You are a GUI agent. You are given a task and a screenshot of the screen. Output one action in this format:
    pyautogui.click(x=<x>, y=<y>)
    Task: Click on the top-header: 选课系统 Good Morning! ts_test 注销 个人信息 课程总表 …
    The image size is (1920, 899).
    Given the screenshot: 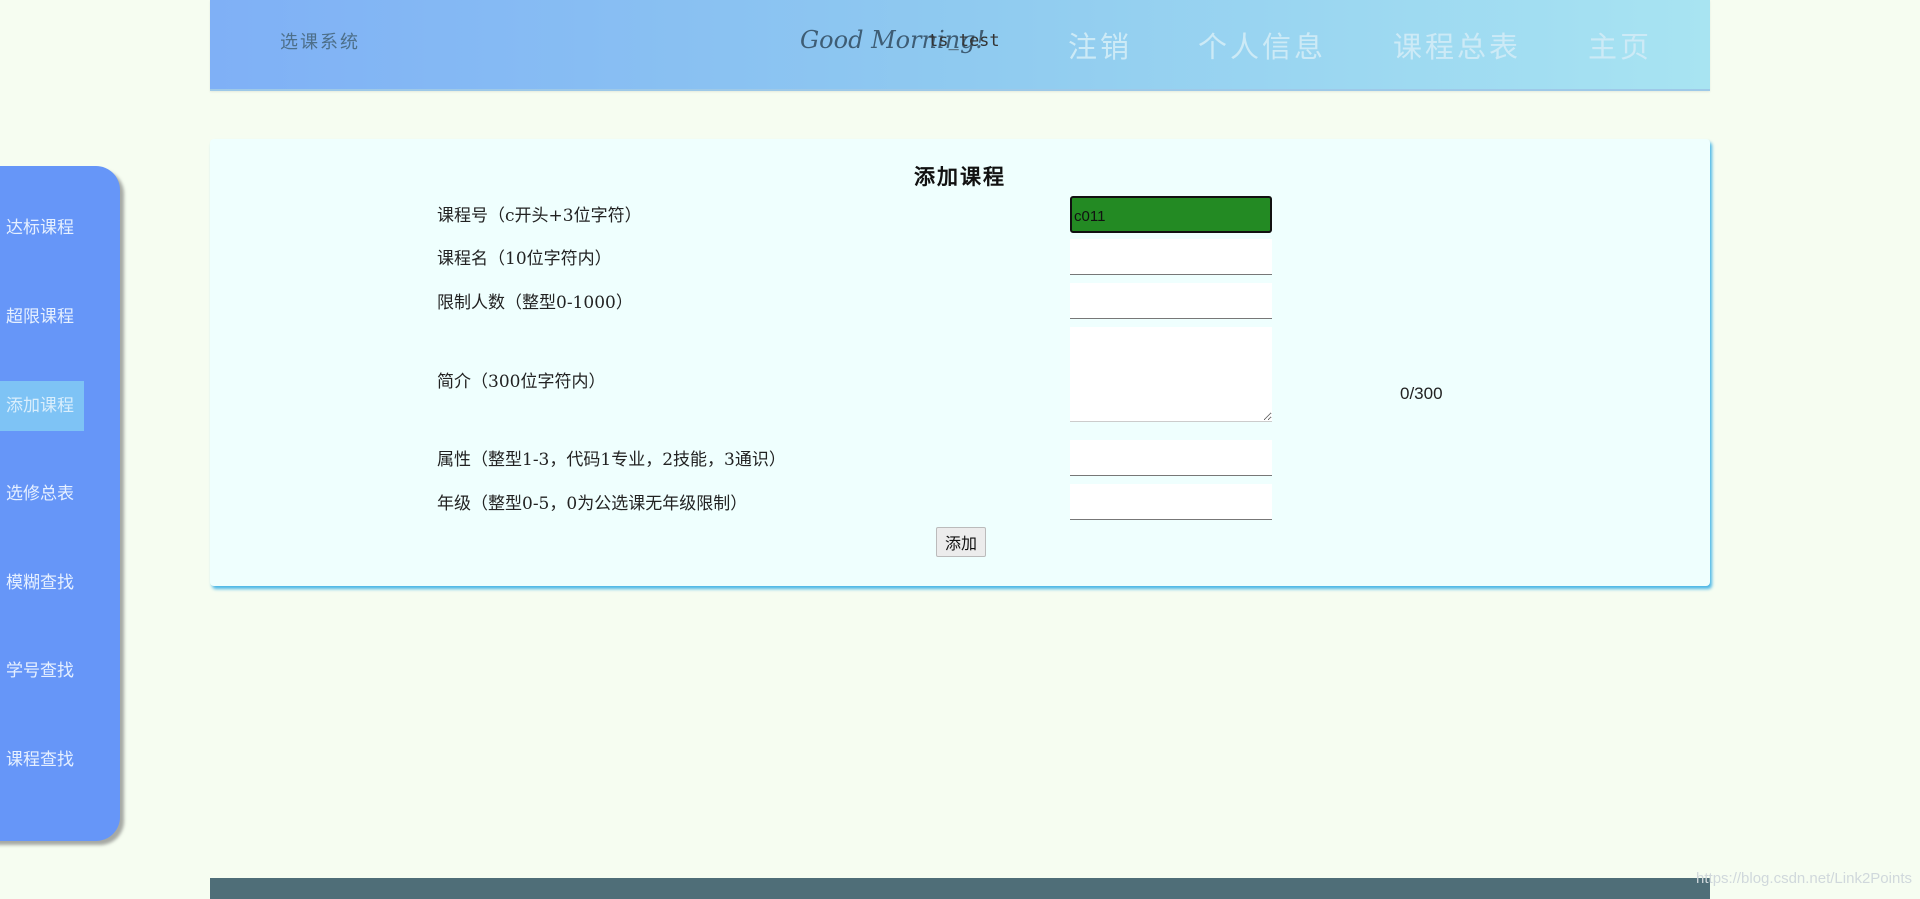 What is the action you would take?
    pyautogui.click(x=960, y=45)
    